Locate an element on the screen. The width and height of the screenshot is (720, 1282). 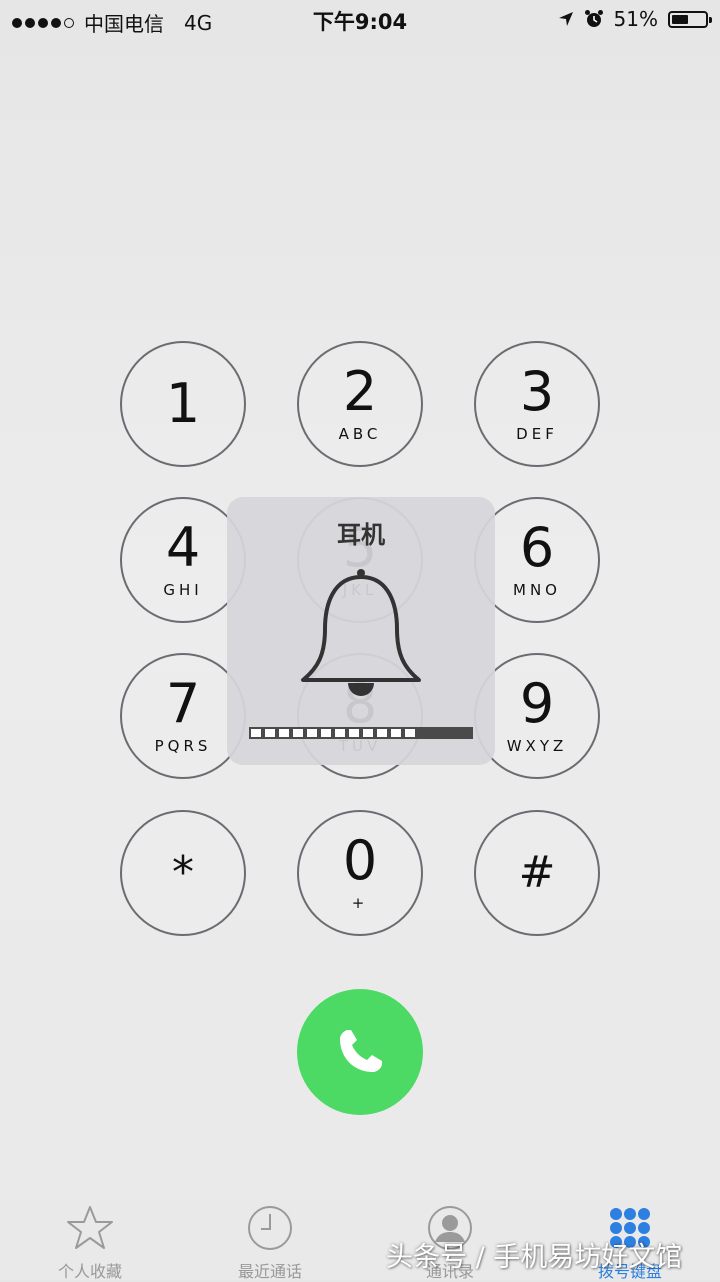
key-digit: # is located at coordinates (537, 872).